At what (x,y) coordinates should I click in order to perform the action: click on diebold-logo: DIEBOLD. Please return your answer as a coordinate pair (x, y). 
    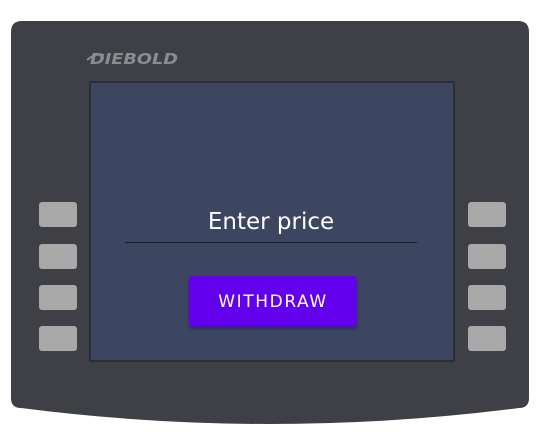
    Looking at the image, I should click on (134, 58).